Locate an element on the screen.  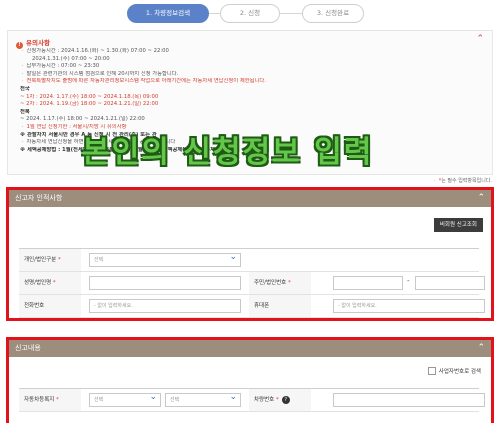
region-select-1: 선택 is located at coordinates (125, 399).